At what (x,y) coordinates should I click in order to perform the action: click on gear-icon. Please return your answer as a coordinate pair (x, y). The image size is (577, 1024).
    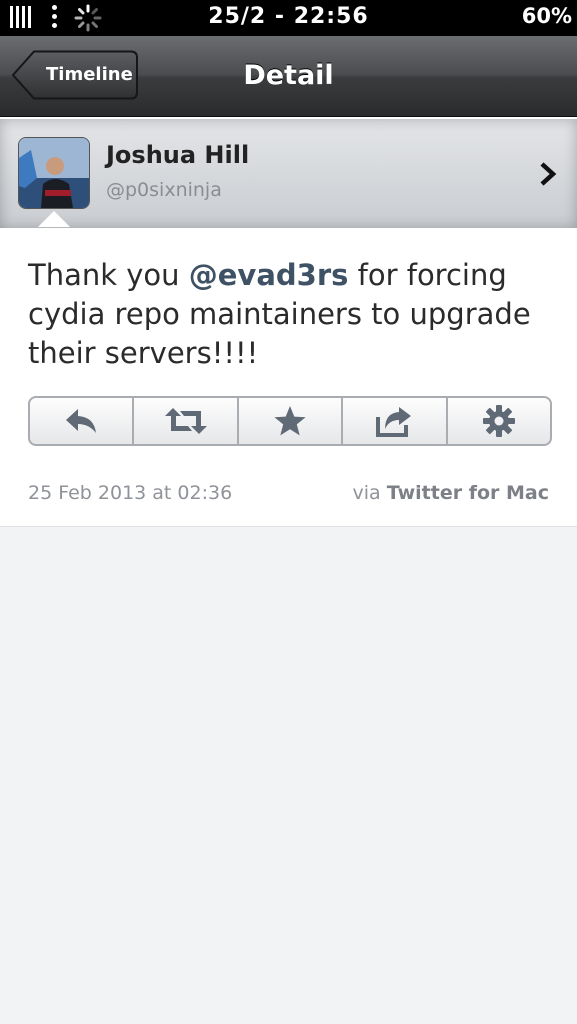
    Looking at the image, I should click on (498, 421).